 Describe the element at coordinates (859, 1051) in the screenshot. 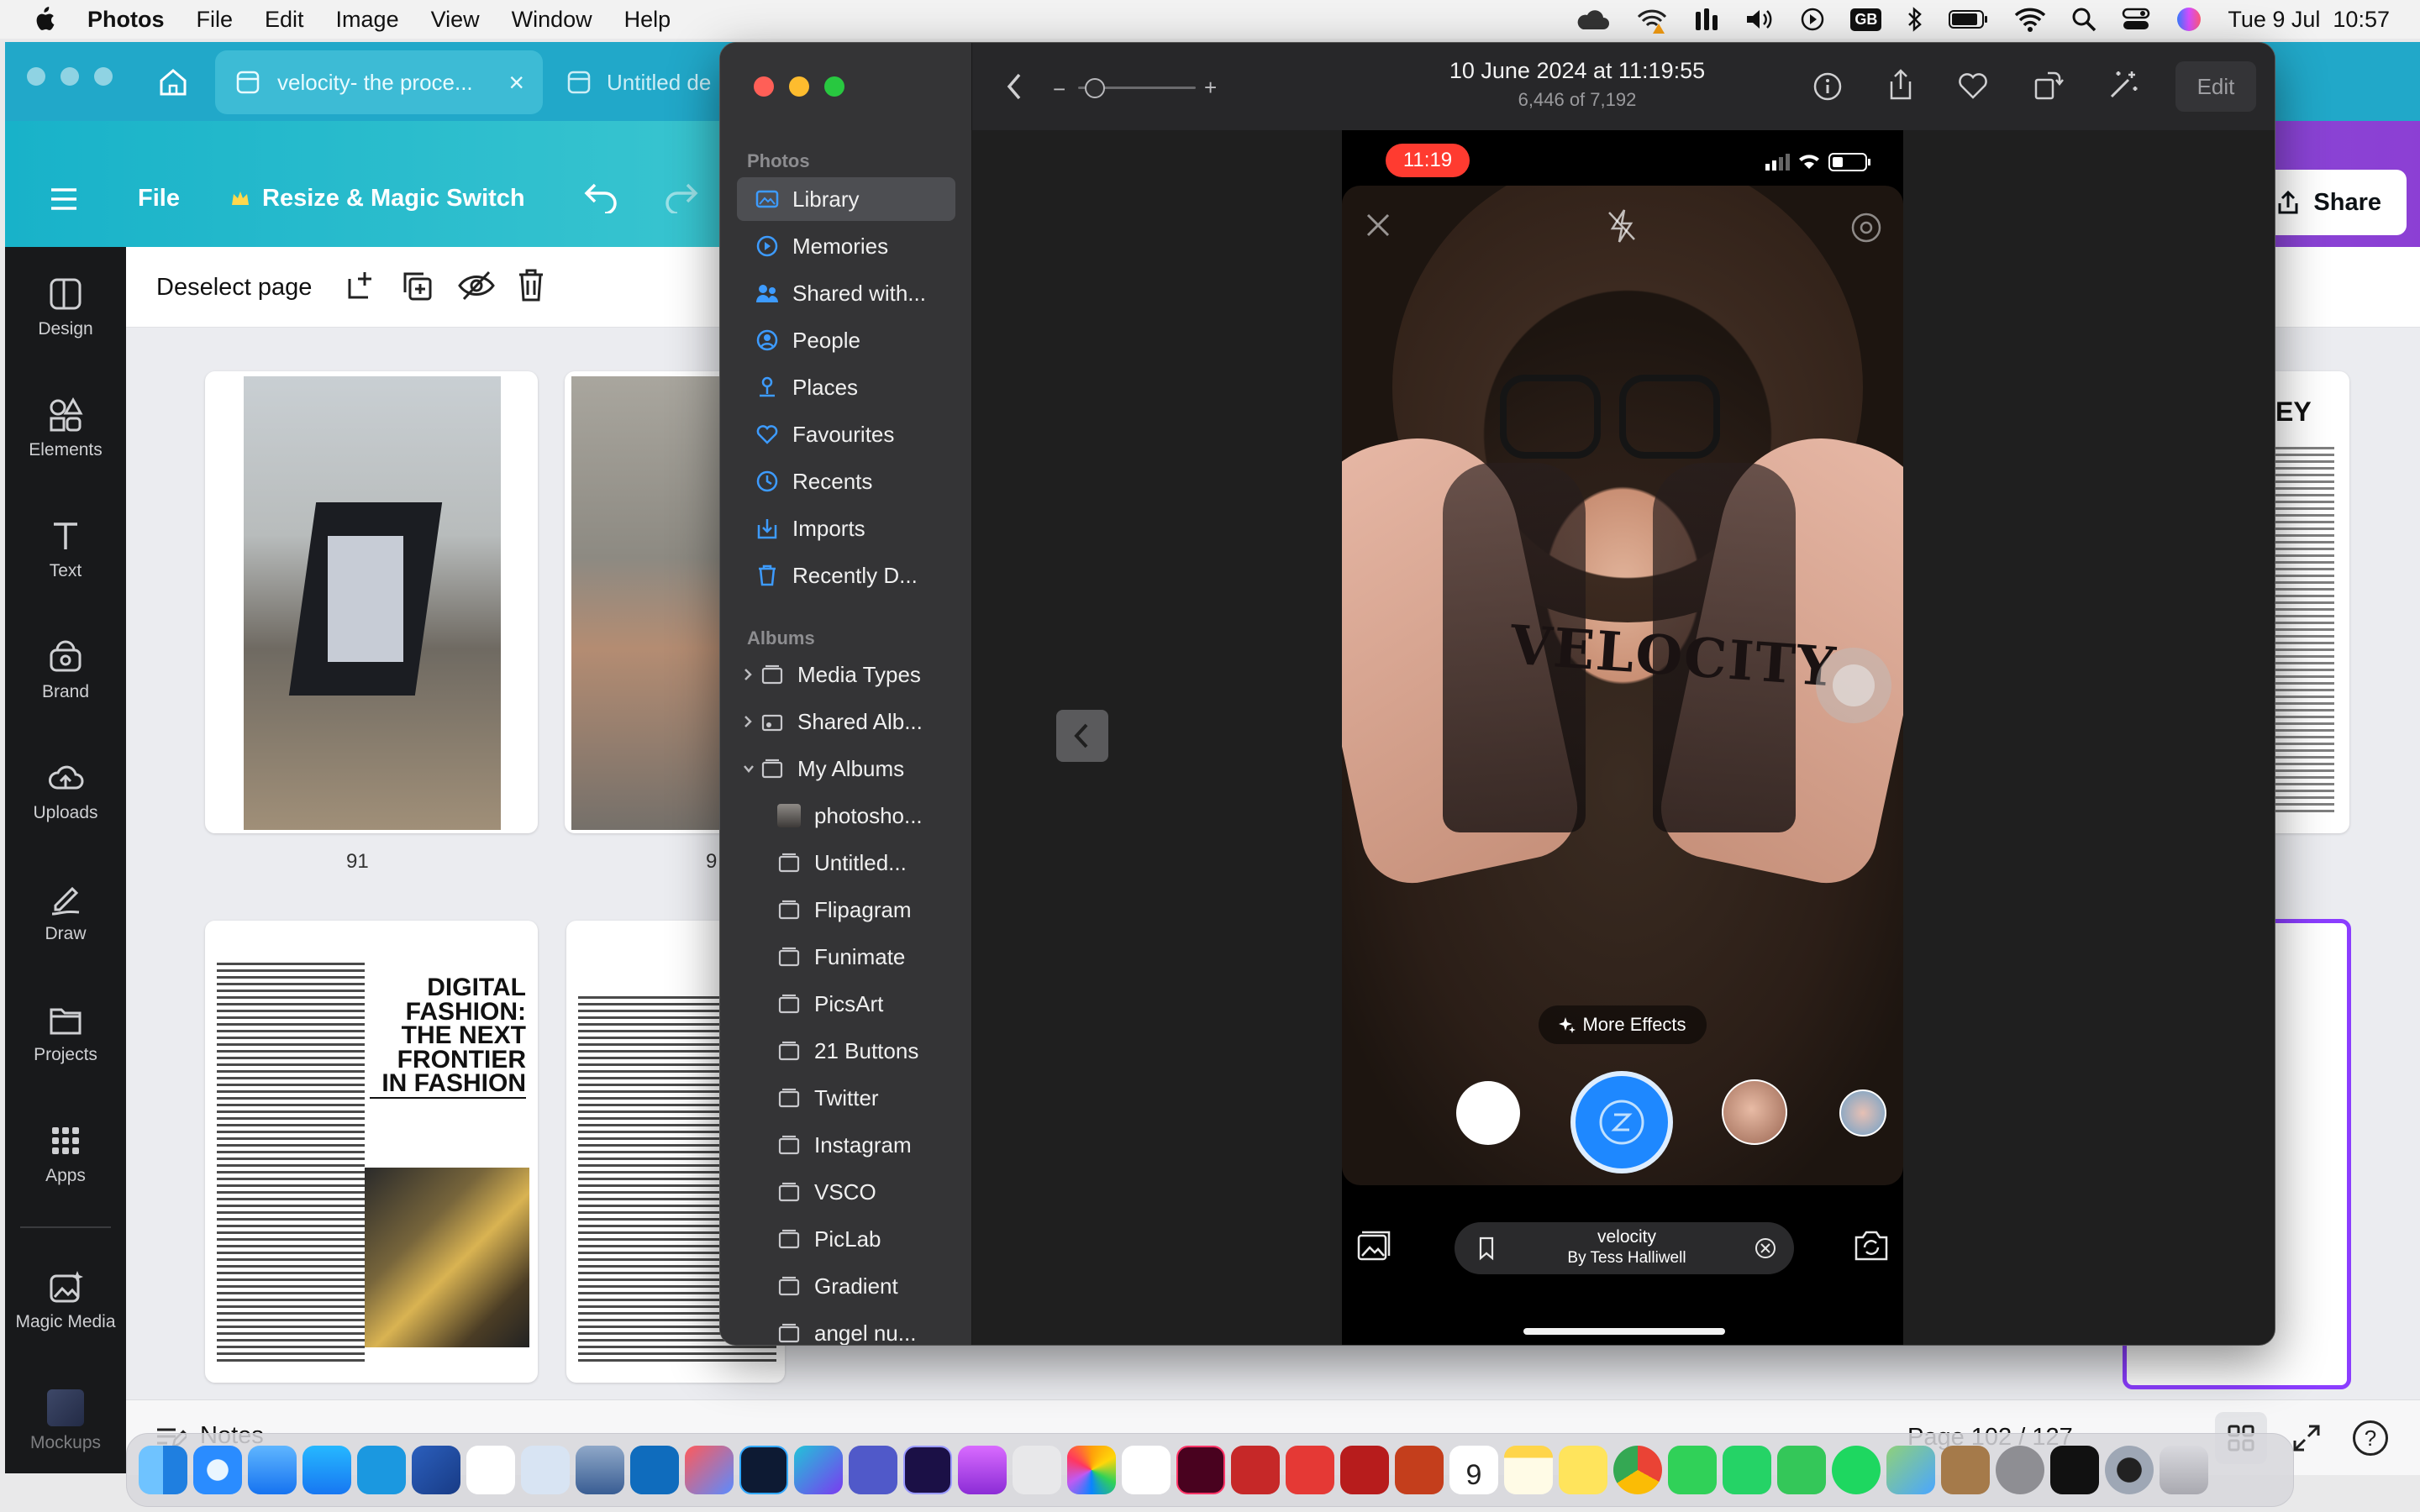

I see `album-21-buttons: 21 Buttons` at that location.